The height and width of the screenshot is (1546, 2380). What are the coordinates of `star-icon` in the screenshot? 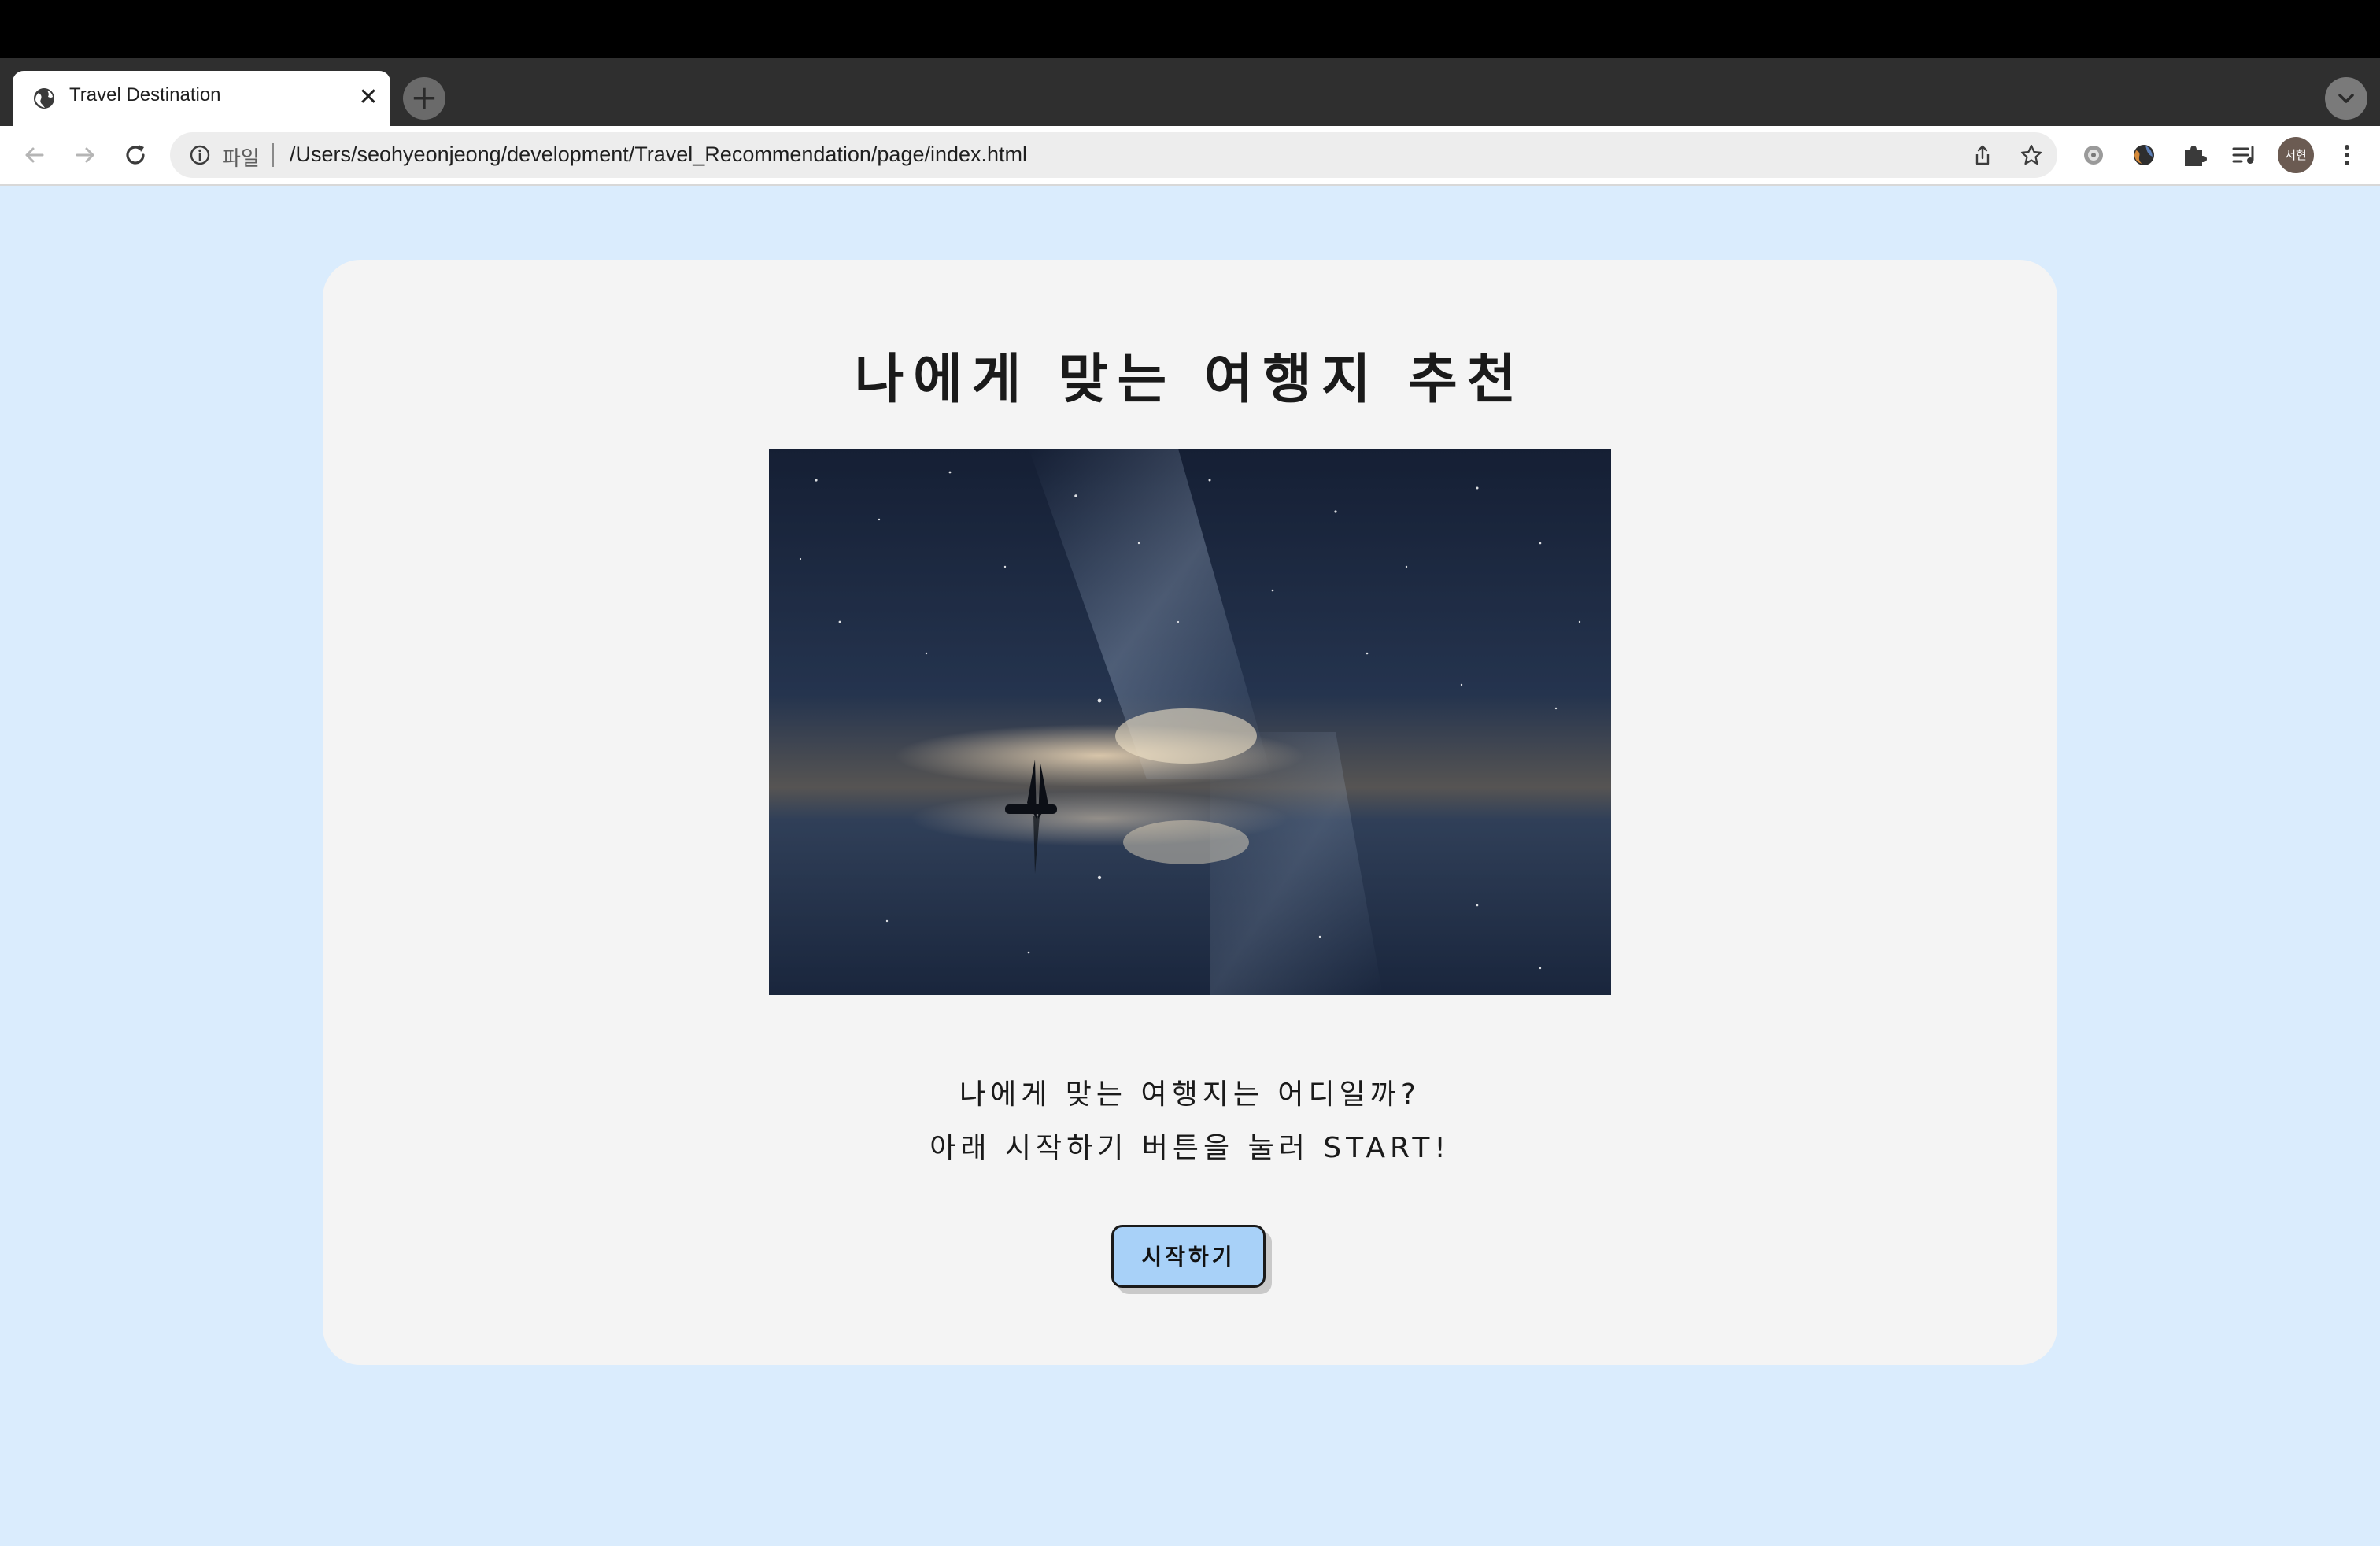 It's located at (2031, 155).